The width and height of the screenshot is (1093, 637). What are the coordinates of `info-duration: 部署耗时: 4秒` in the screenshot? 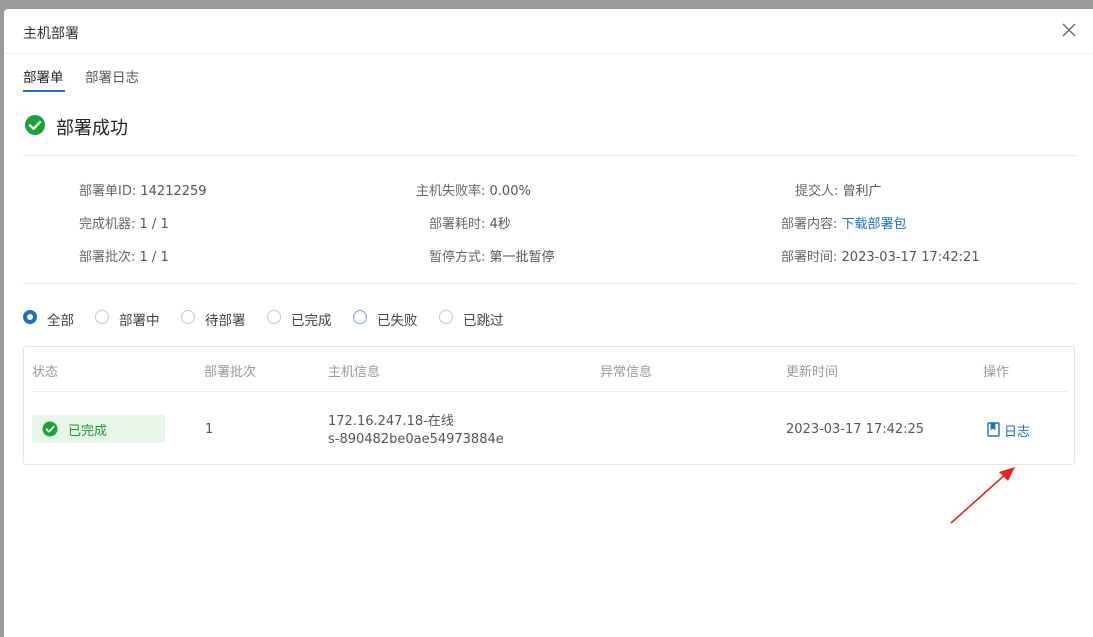 It's located at (470, 224).